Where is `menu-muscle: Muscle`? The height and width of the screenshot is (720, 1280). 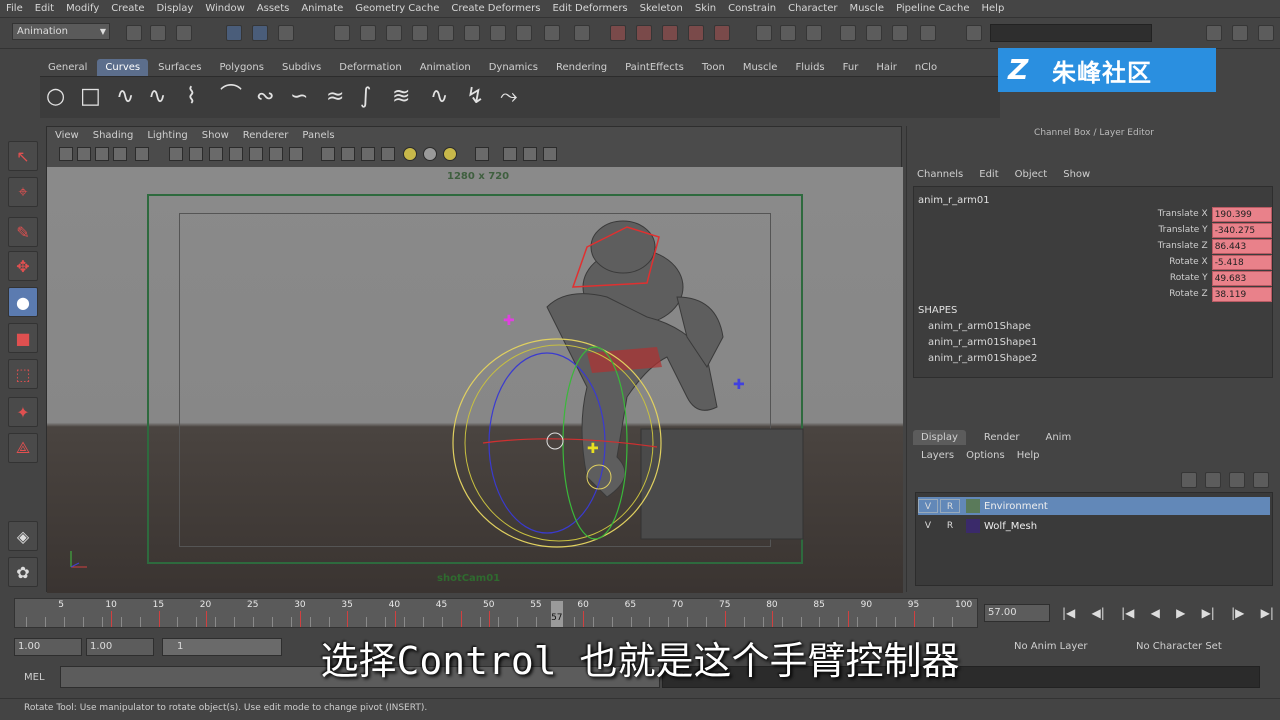 menu-muscle: Muscle is located at coordinates (866, 8).